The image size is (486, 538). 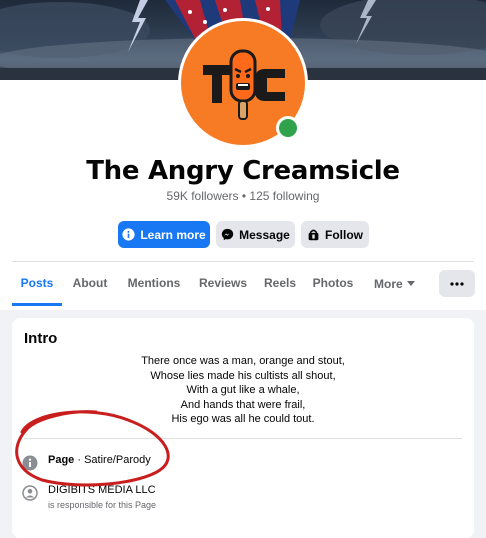 I want to click on page-category-row: Page · Satire/Parody, so click(x=86, y=462).